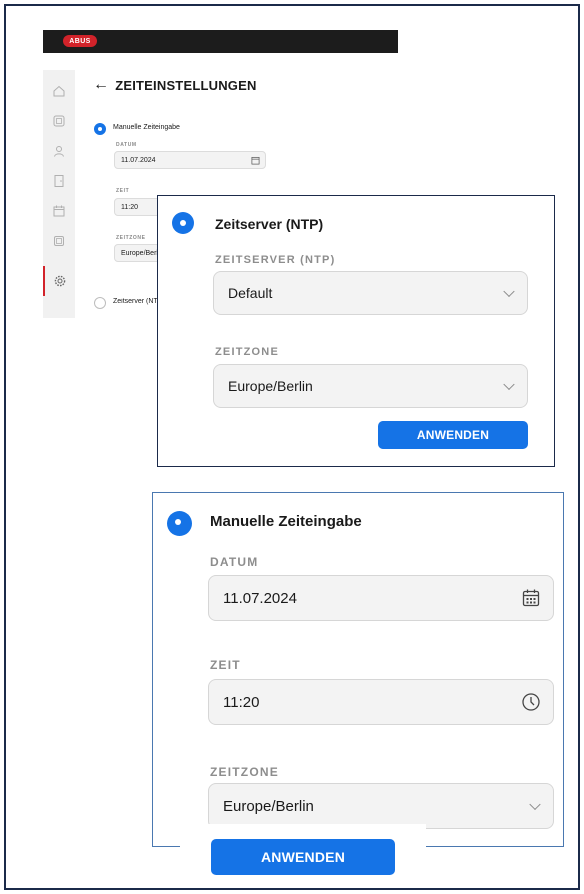 The width and height of the screenshot is (584, 894). I want to click on time-label-mini: ZEIT, so click(123, 191).